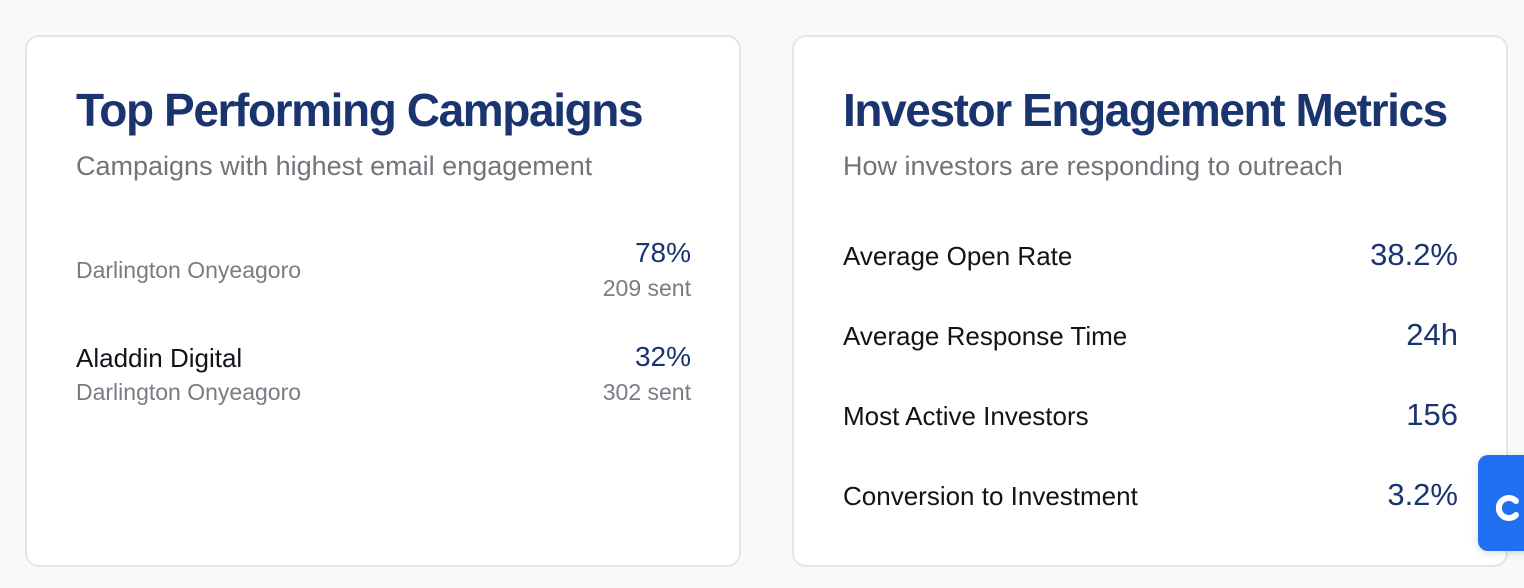  I want to click on metric-value: 156, so click(1432, 414).